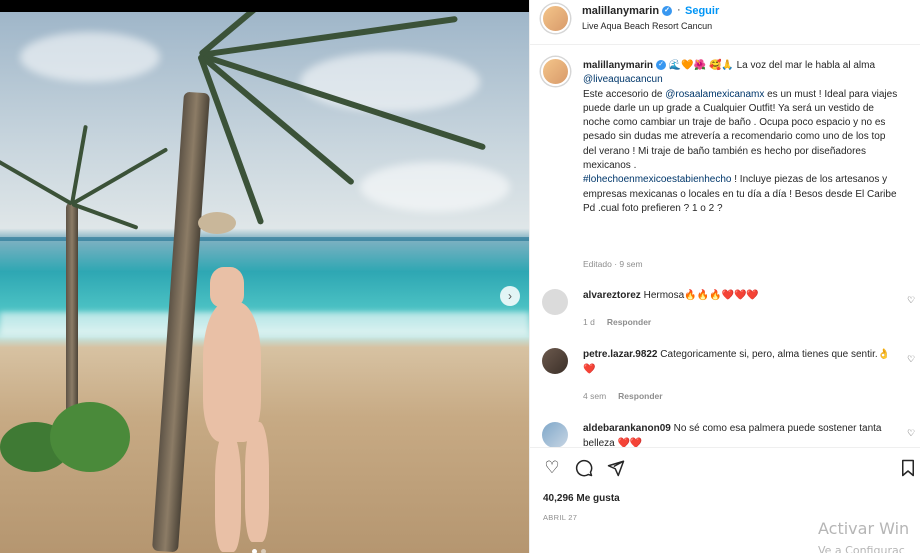 The image size is (920, 553). What do you see at coordinates (217, 223) in the screenshot?
I see `hat` at bounding box center [217, 223].